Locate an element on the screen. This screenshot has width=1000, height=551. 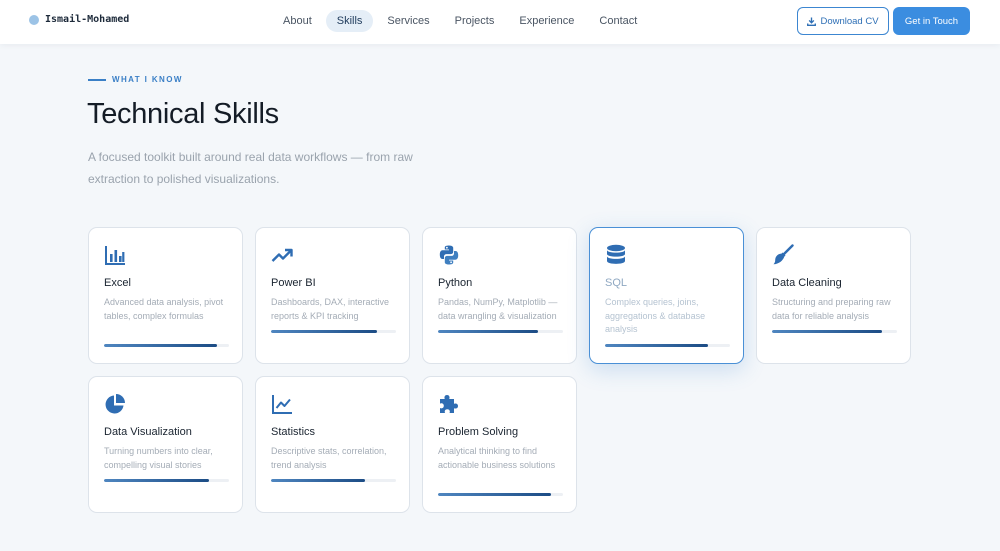
get-in-touch-button: Get in Touch is located at coordinates (931, 21).